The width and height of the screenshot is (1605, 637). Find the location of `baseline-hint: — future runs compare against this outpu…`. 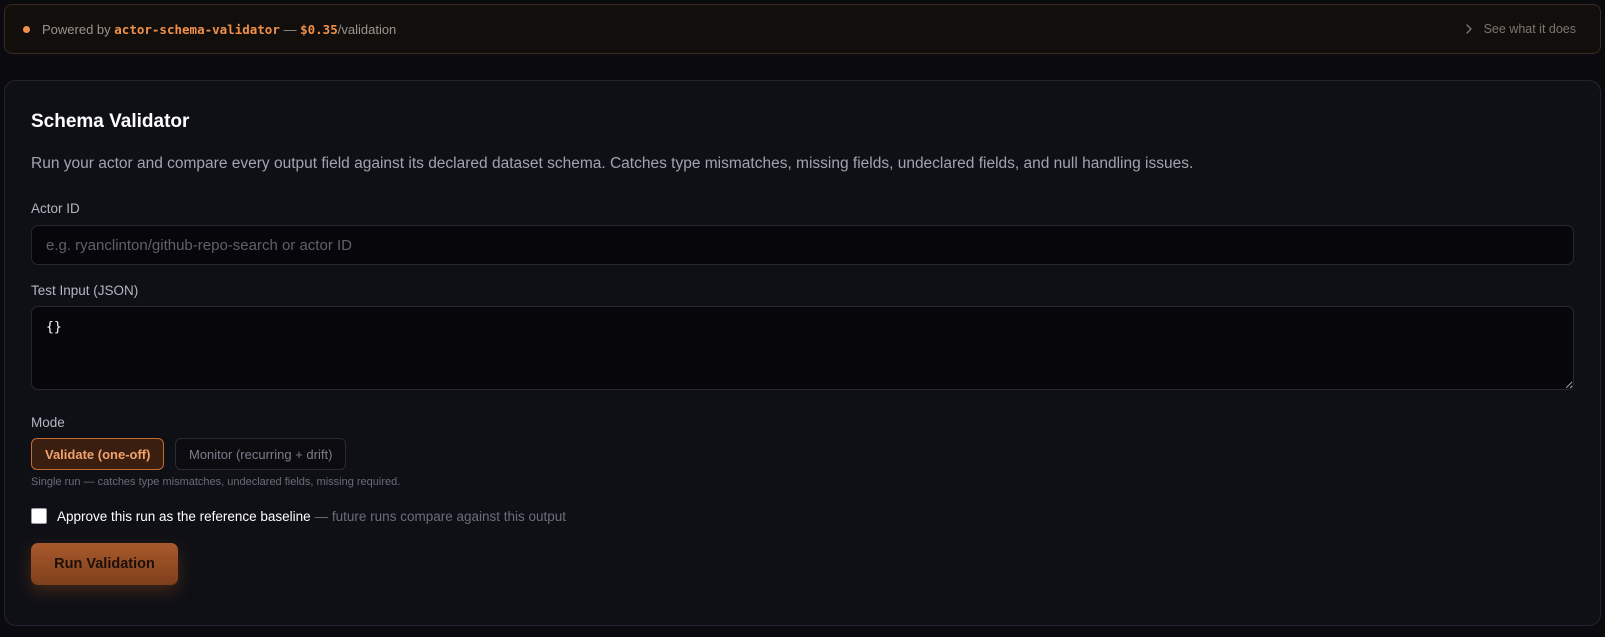

baseline-hint: — future runs compare against this outpu… is located at coordinates (440, 516).